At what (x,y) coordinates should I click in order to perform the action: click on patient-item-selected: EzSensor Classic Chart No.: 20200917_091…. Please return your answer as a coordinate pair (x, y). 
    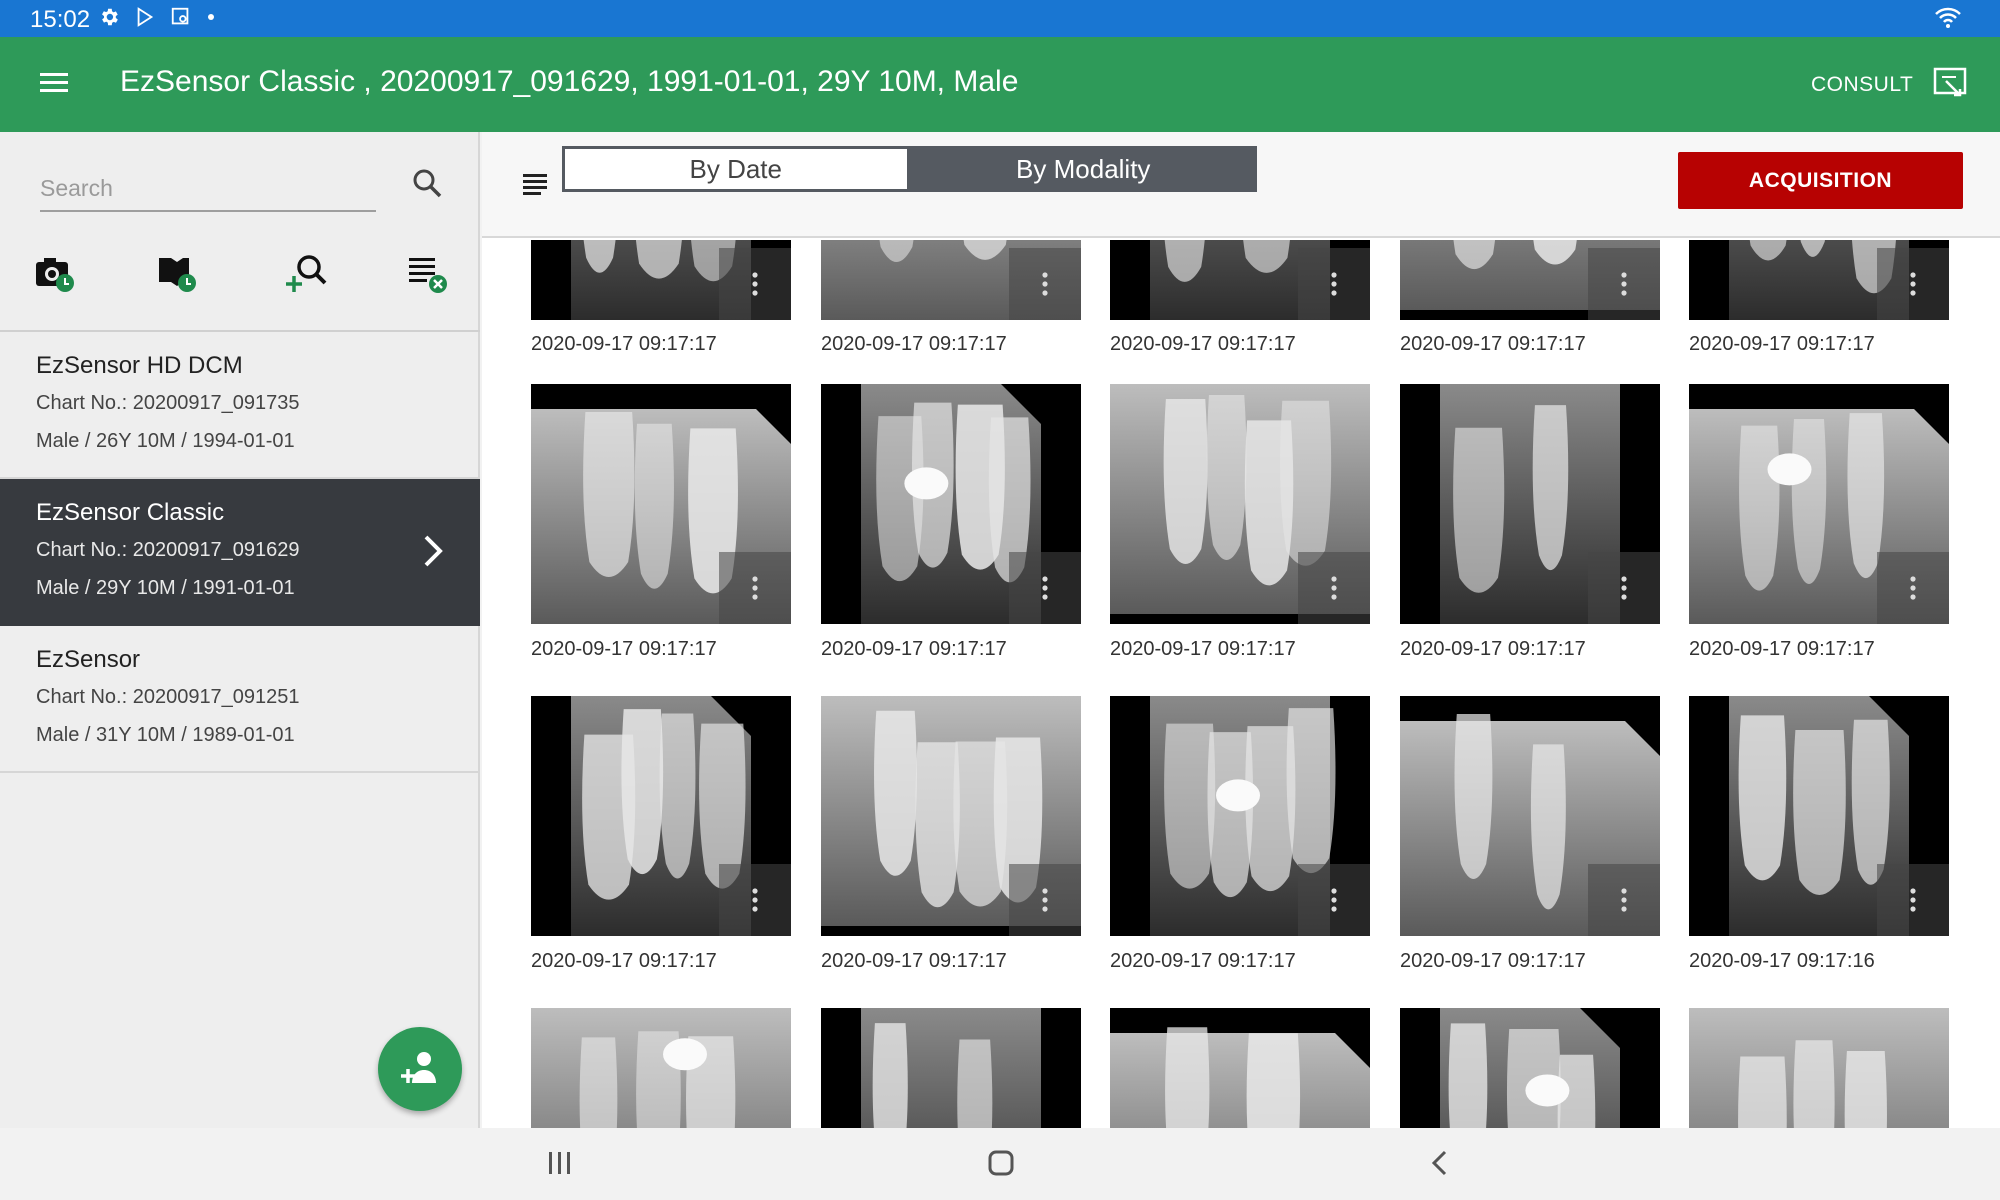
    Looking at the image, I should click on (240, 552).